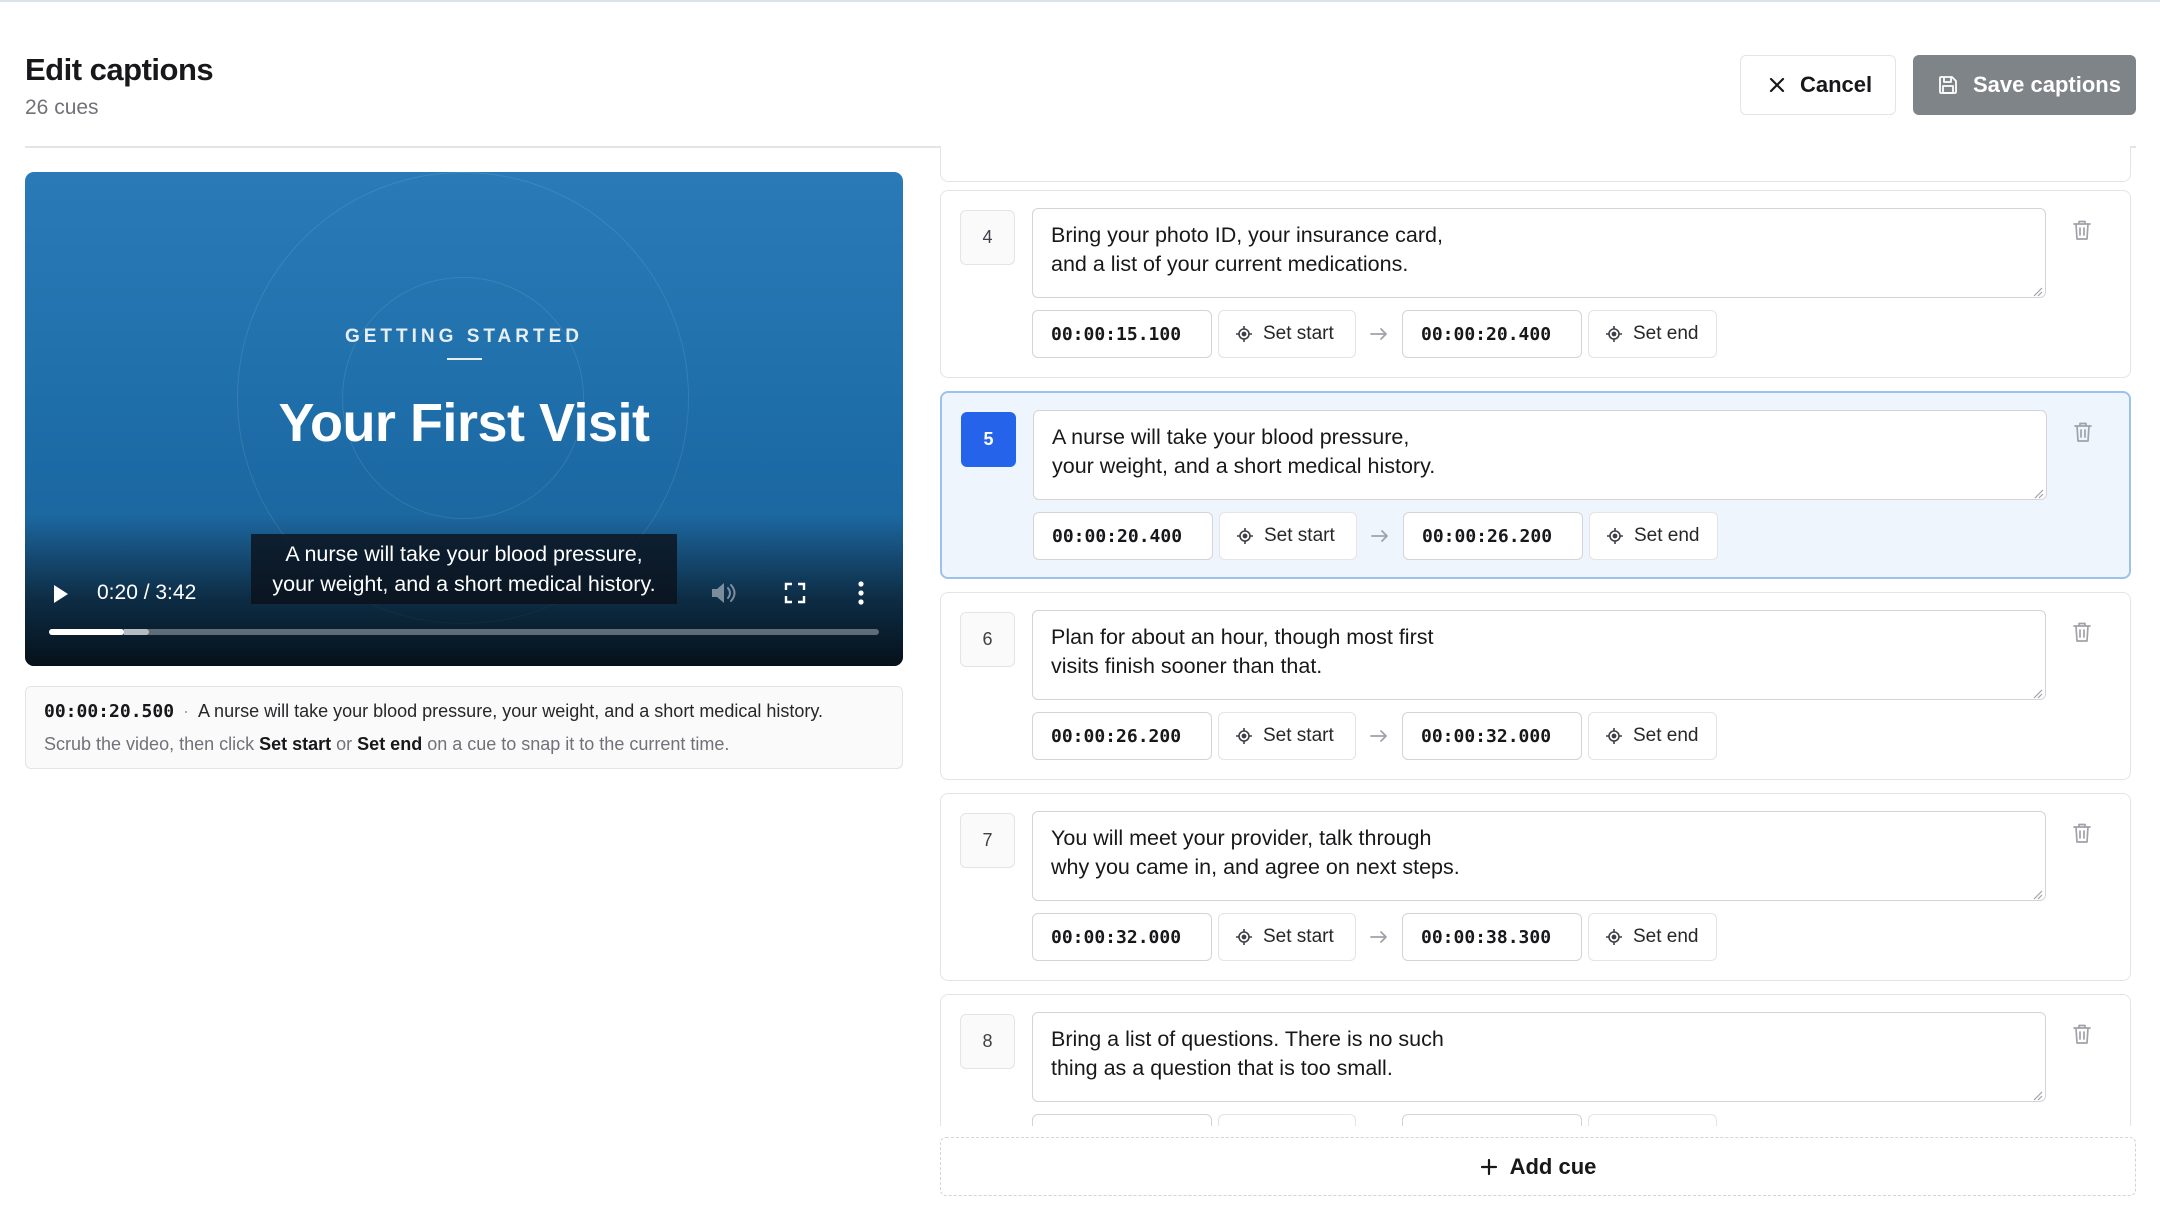 This screenshot has width=2160, height=1215. I want to click on cue-card-previous, so click(1535, 164).